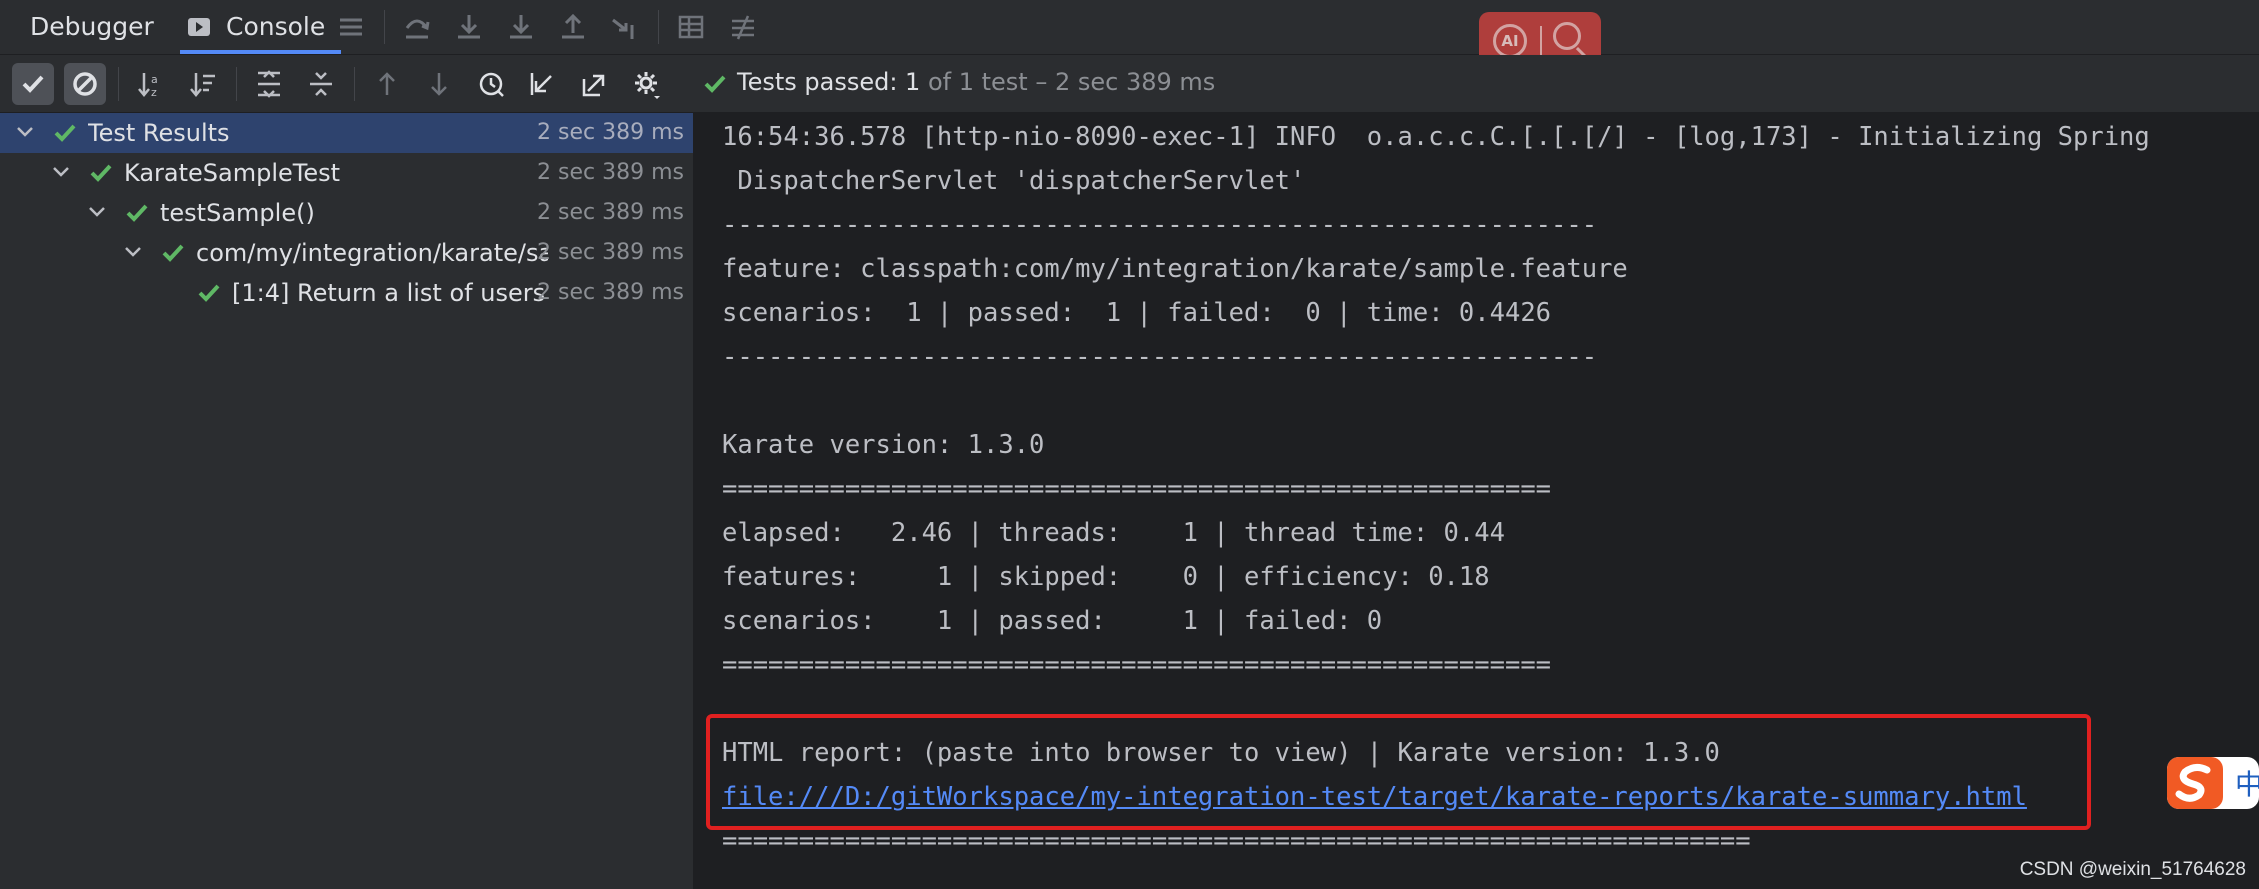 The width and height of the screenshot is (2259, 889). I want to click on import-icon, so click(541, 84).